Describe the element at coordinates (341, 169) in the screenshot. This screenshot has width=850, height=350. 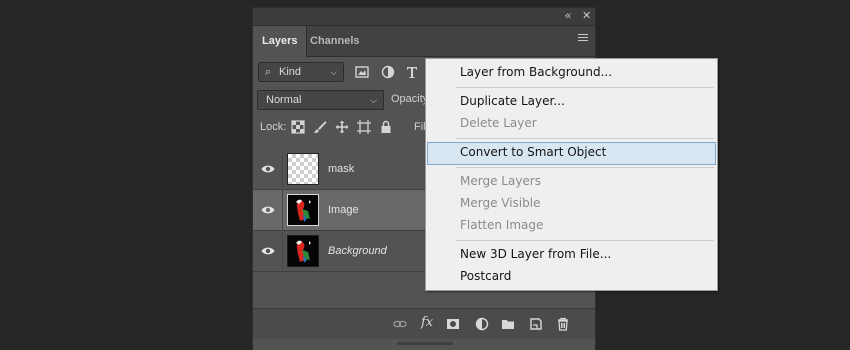
I see `layer-name: mask` at that location.